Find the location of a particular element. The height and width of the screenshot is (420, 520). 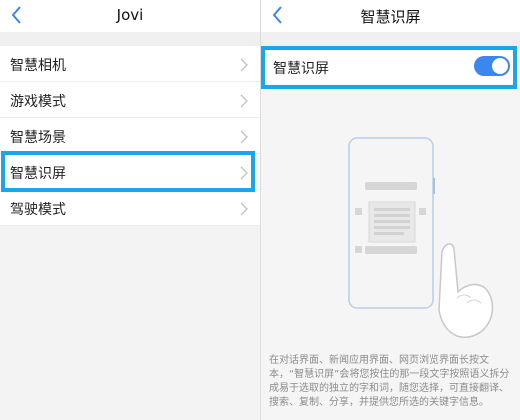

top-bar: 智慧识屏 is located at coordinates (390, 16).